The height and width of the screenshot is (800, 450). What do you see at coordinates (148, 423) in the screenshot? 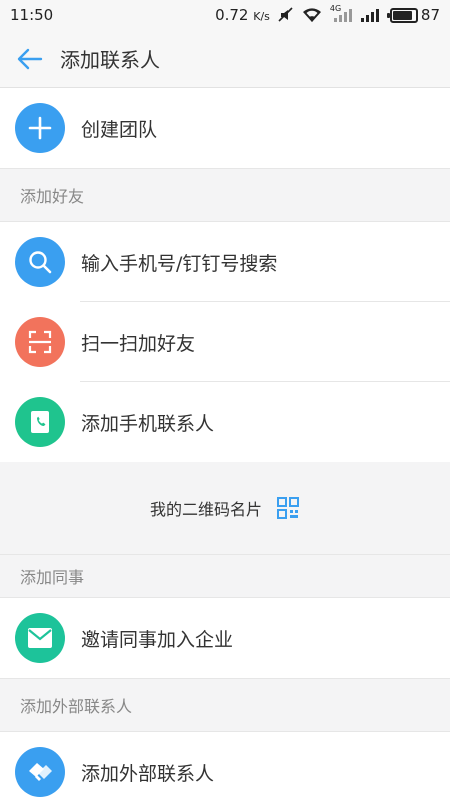
I see `phone-contacts-label: 添加手机联系人` at bounding box center [148, 423].